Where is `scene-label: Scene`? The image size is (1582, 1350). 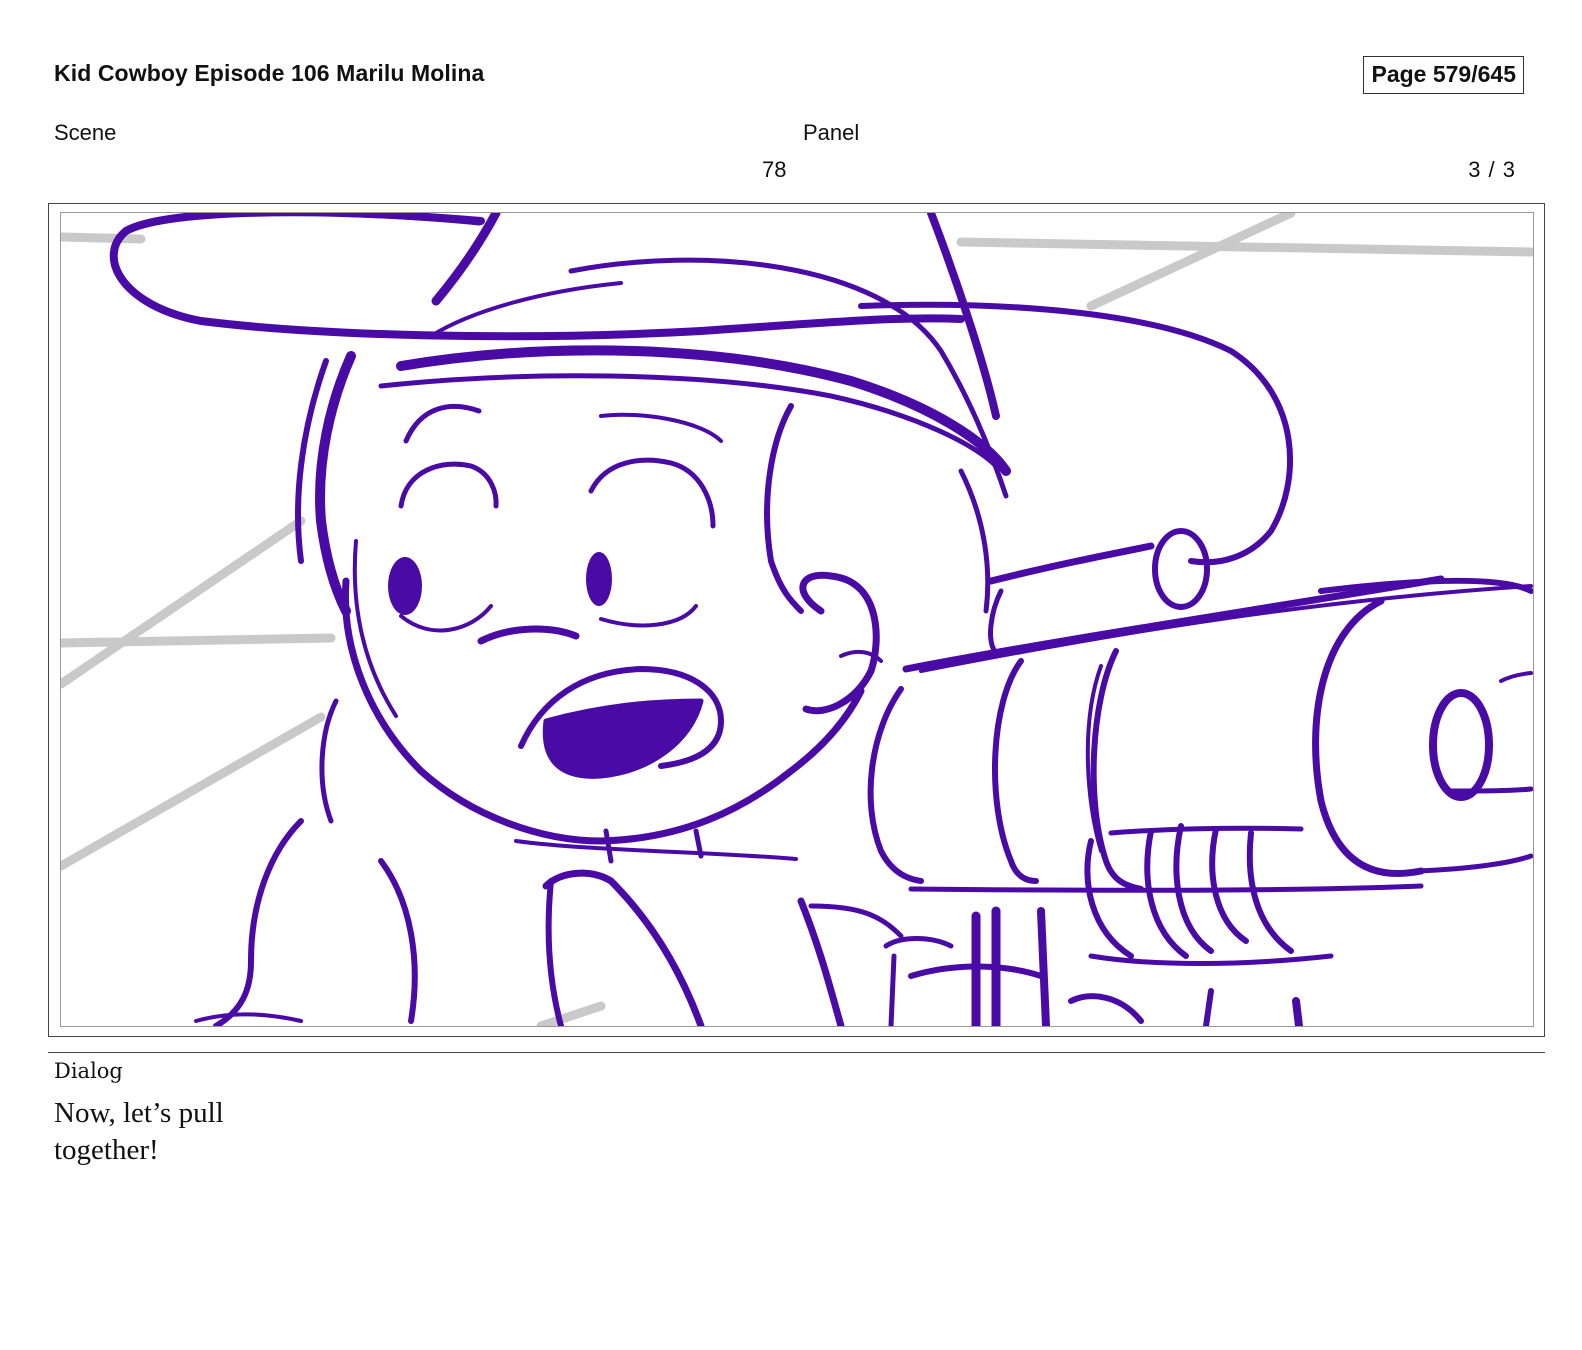 scene-label: Scene is located at coordinates (85, 132).